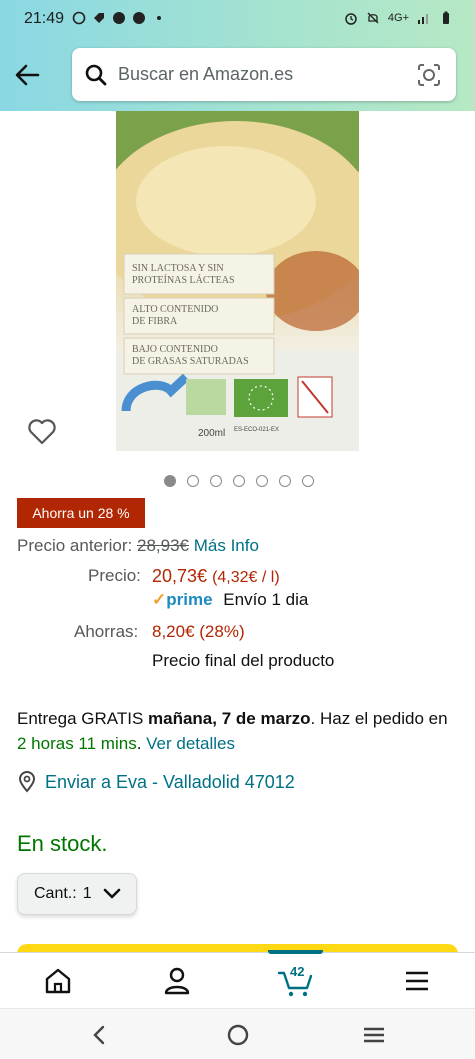 The height and width of the screenshot is (1059, 475). What do you see at coordinates (114, 575) in the screenshot?
I see `price-label: Precio:` at bounding box center [114, 575].